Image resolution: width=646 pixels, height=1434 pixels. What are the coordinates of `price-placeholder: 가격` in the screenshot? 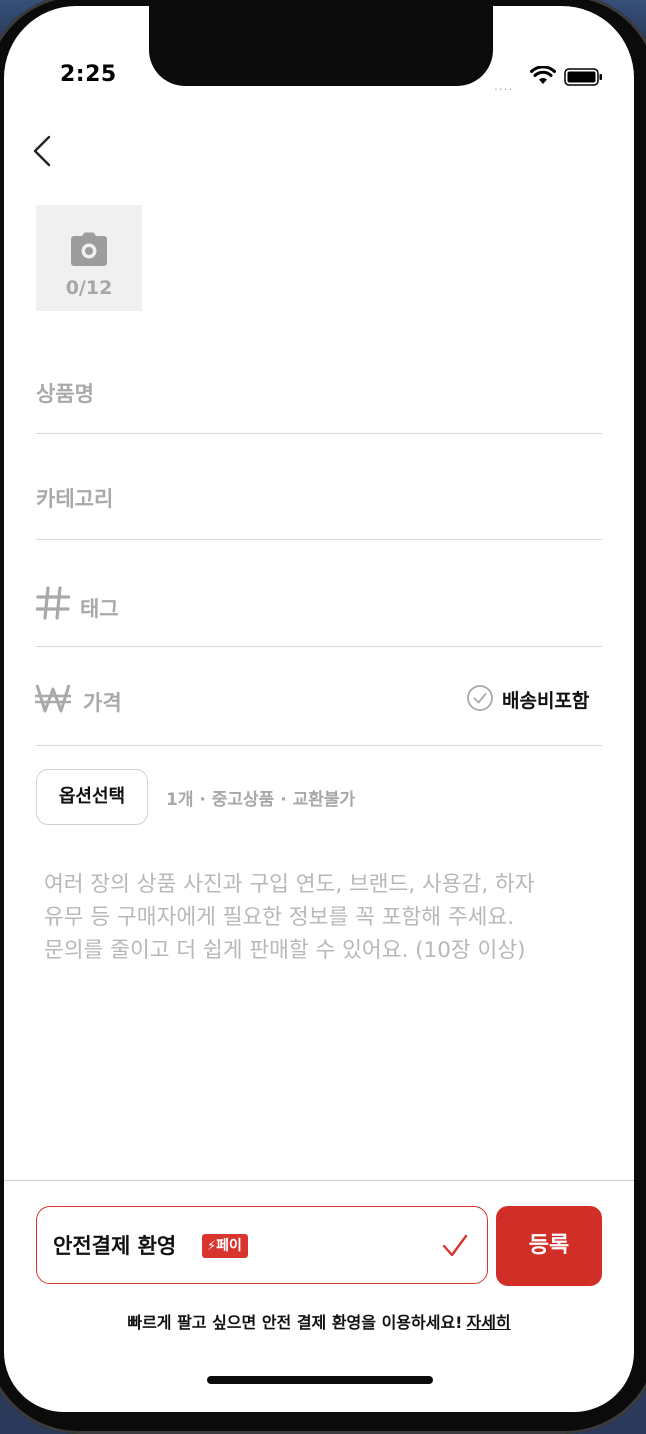 It's located at (102, 703).